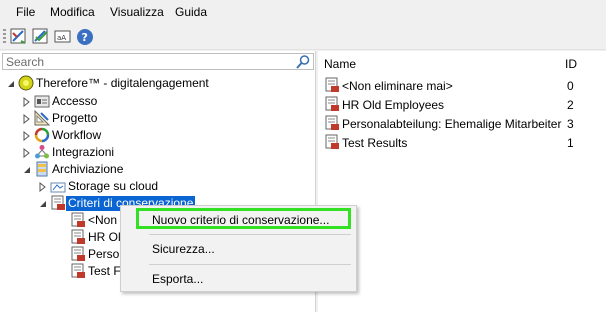 The image size is (606, 312). What do you see at coordinates (103, 220) in the screenshot?
I see `tree-item-label: <Non` at bounding box center [103, 220].